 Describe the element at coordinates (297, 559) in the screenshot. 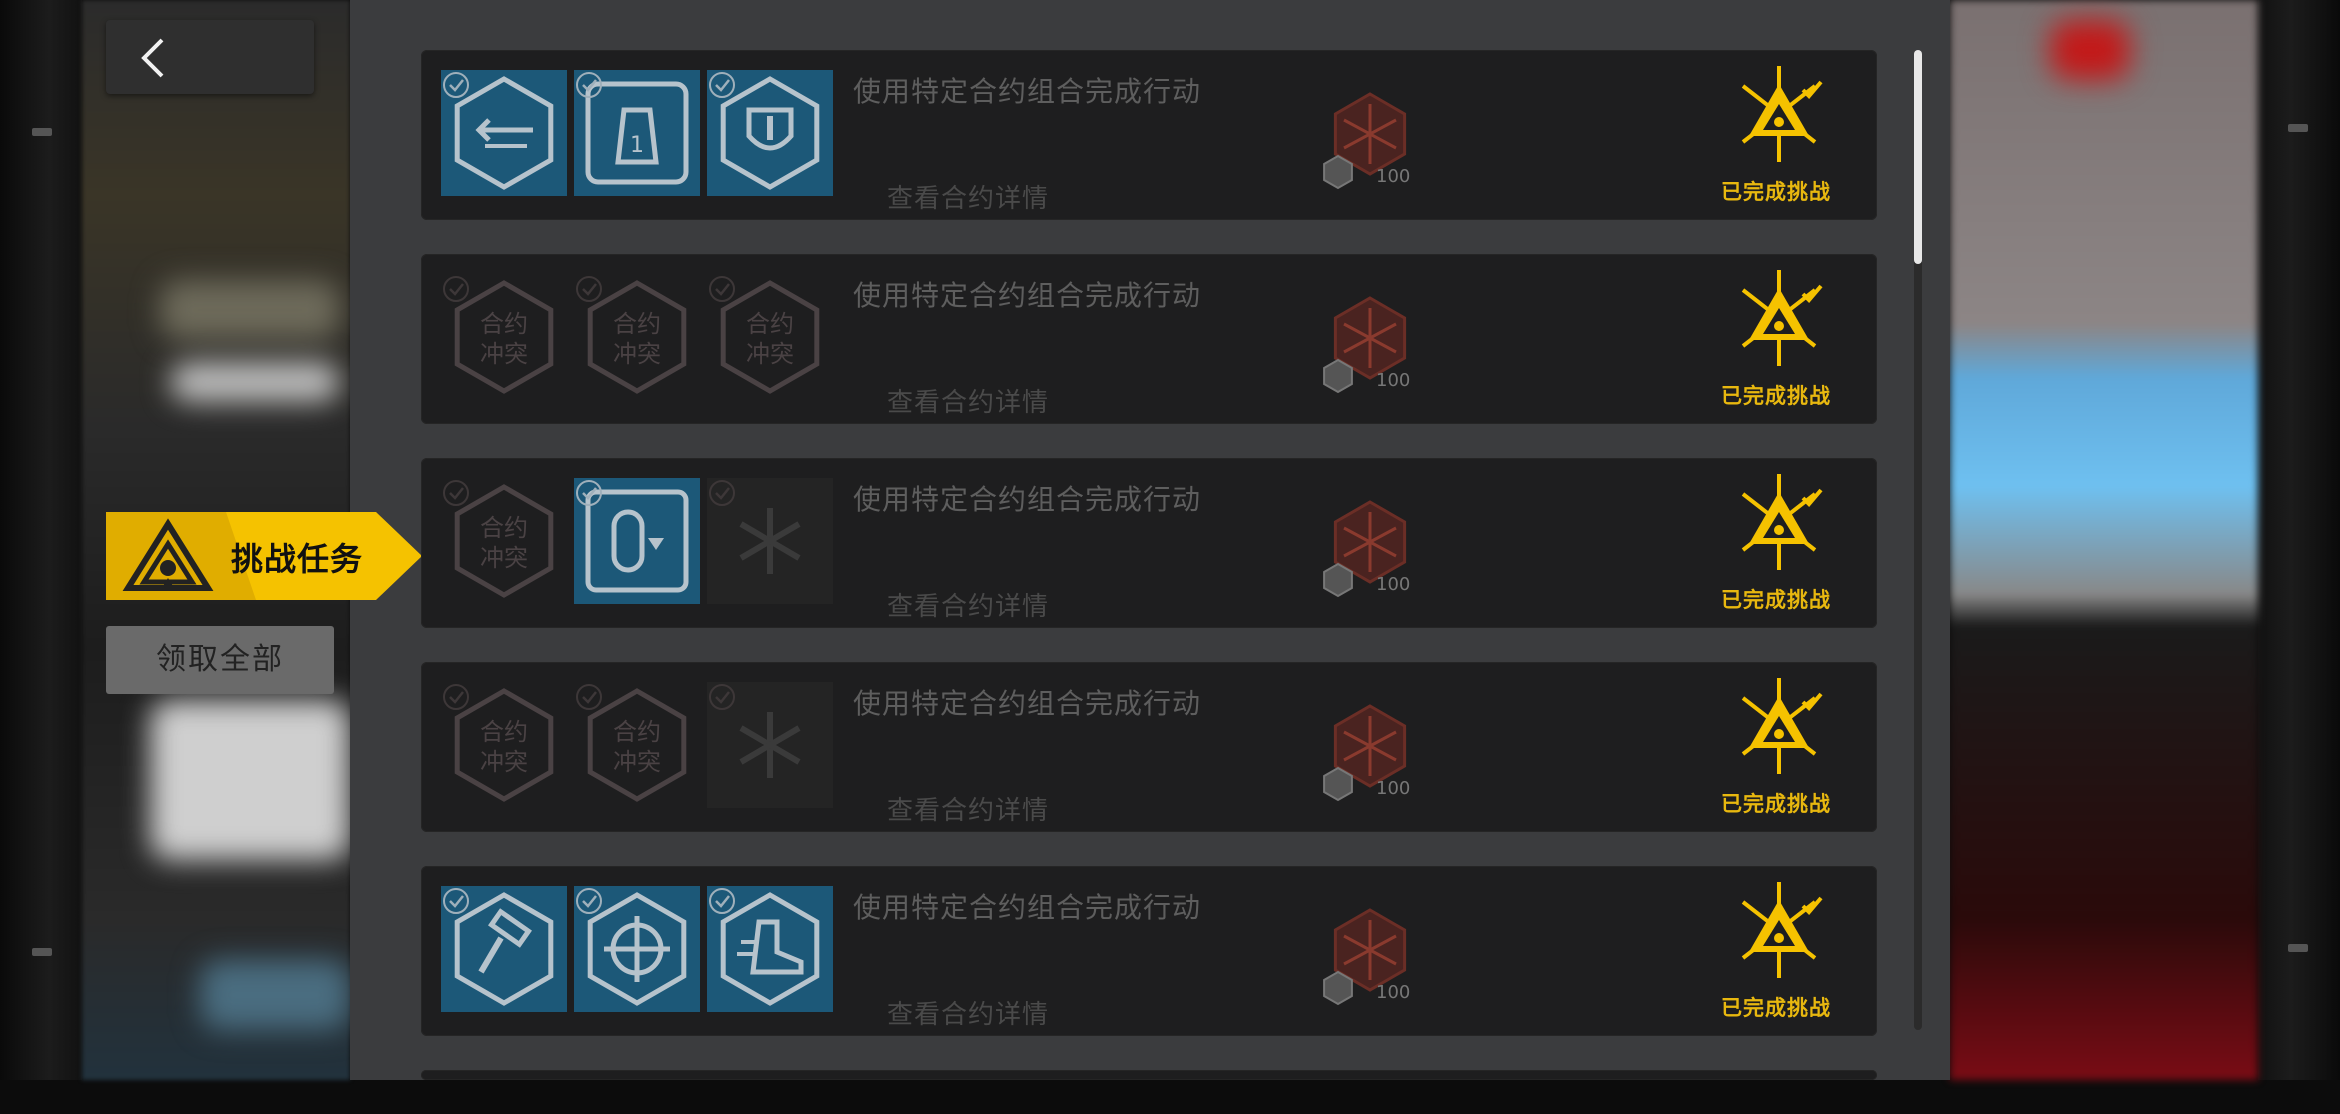

I see `tab-challenge-label: 挑战任务` at that location.